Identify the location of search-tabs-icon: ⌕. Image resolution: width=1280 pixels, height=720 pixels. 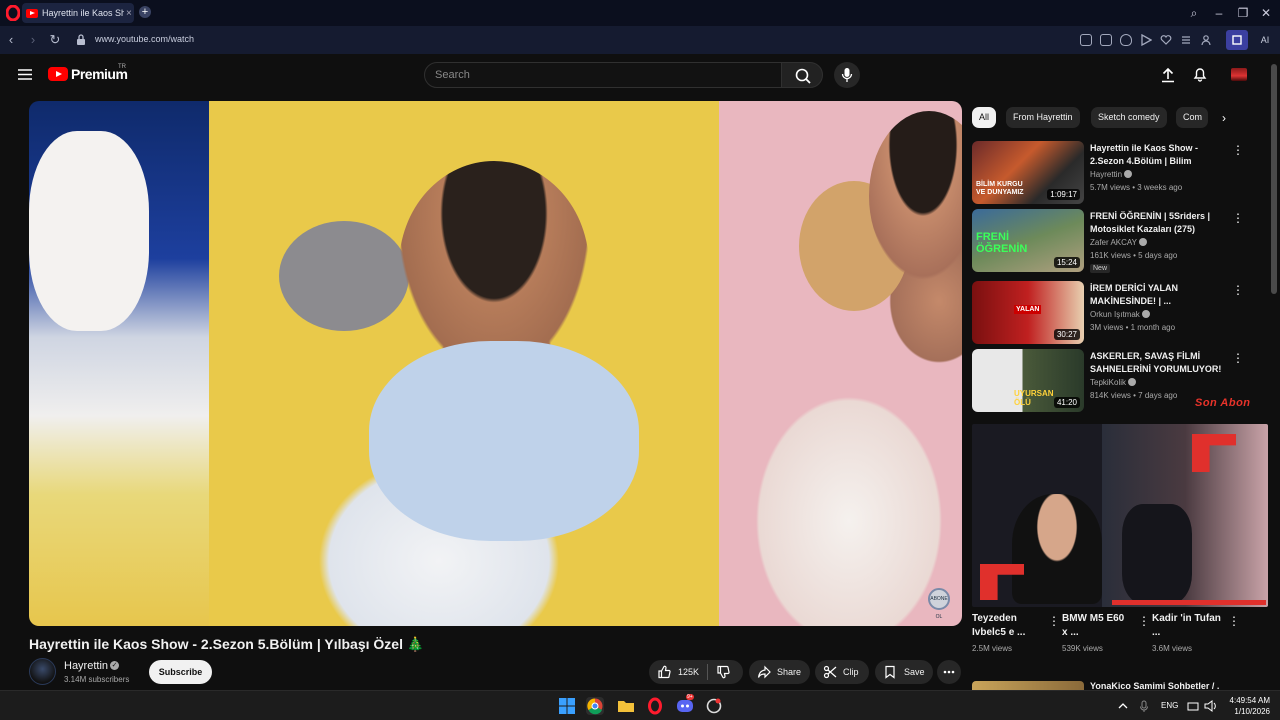
(1194, 13).